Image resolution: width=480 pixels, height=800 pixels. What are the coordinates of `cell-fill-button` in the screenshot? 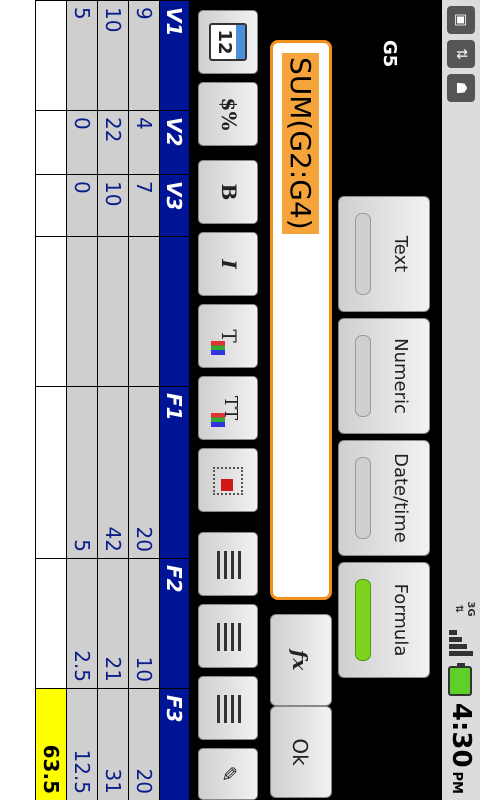 It's located at (228, 480).